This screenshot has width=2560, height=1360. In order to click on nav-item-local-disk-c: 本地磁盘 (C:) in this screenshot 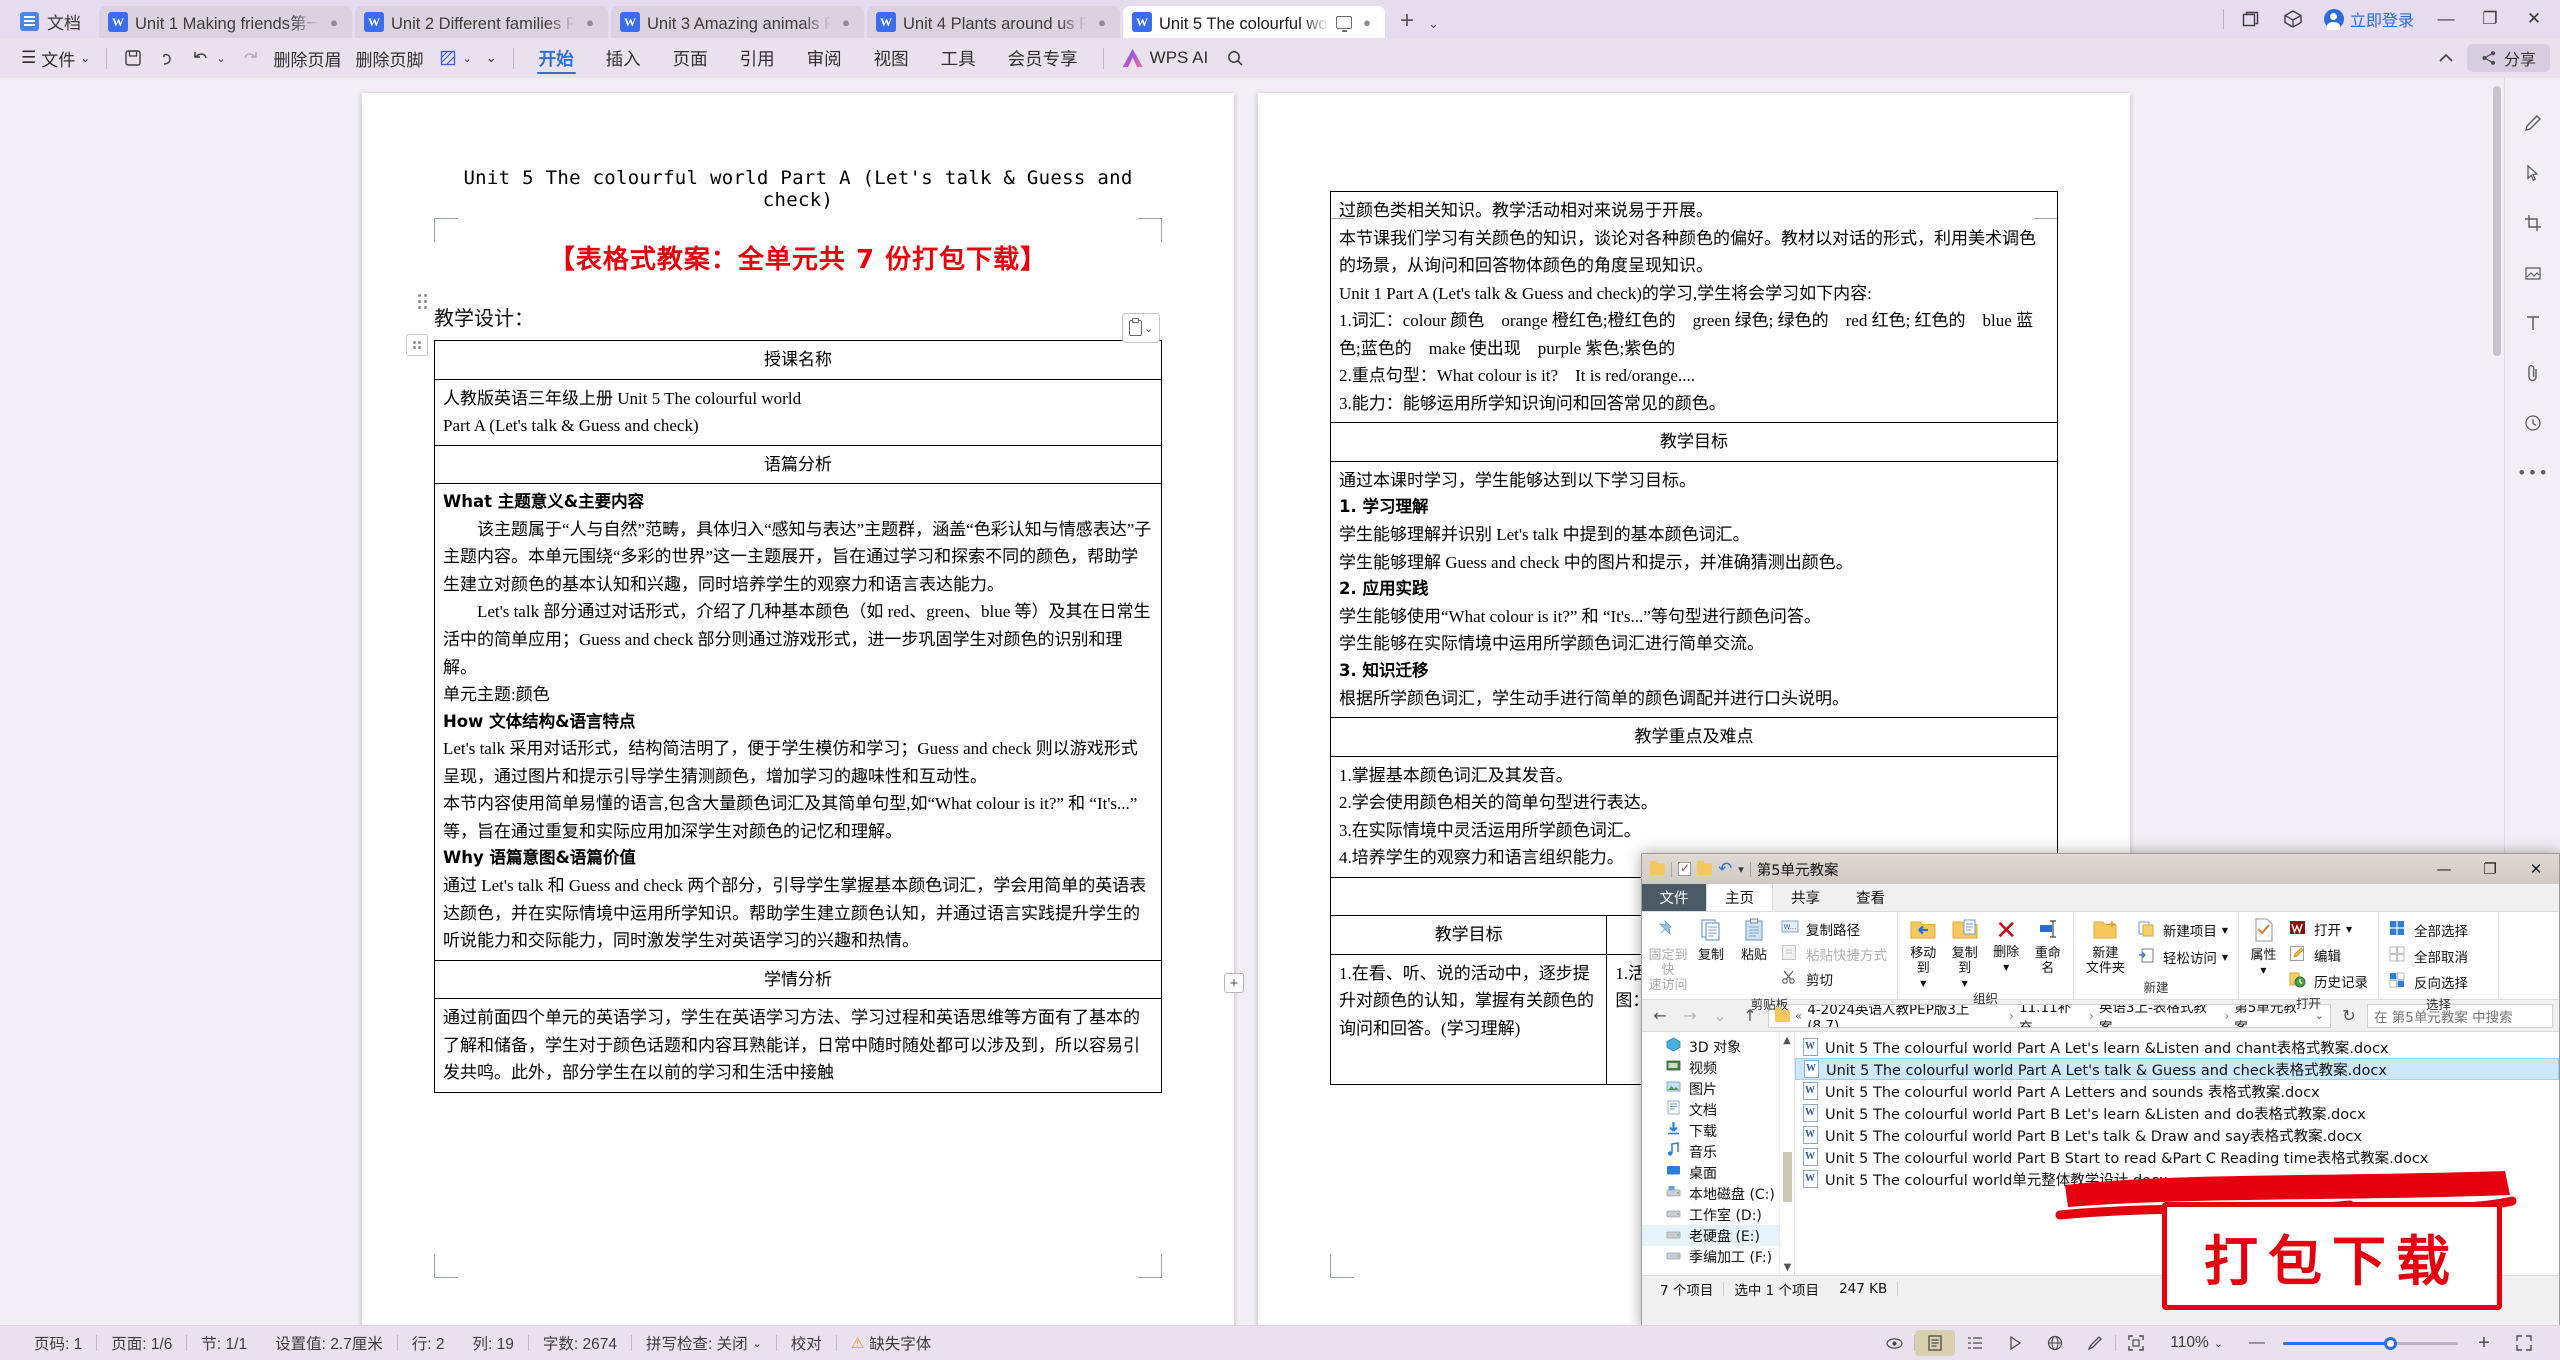, I will do `click(1718, 1193)`.